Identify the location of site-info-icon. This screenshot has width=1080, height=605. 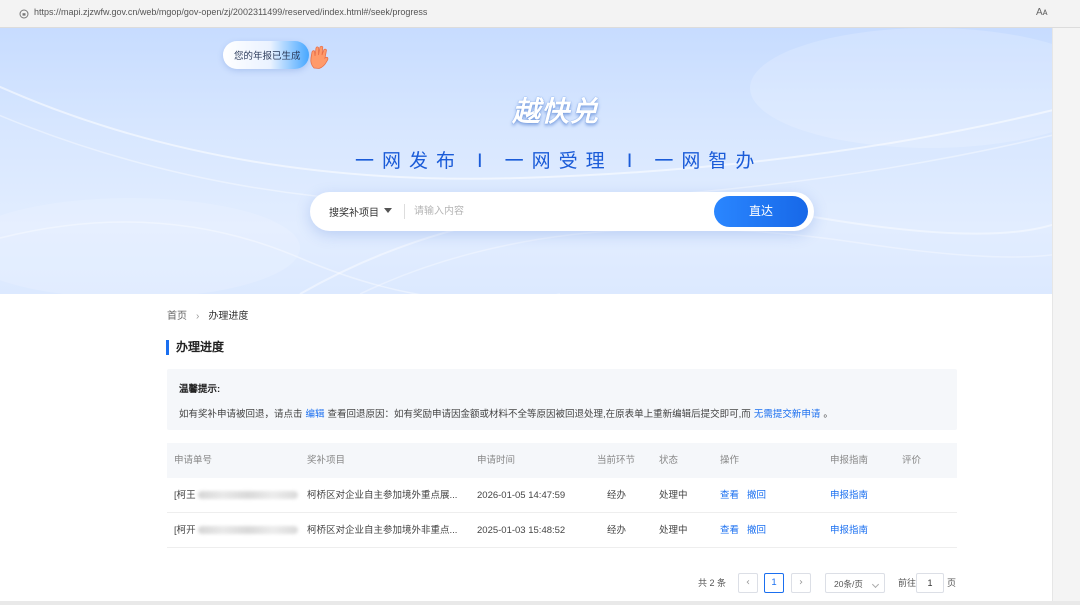
(24, 14).